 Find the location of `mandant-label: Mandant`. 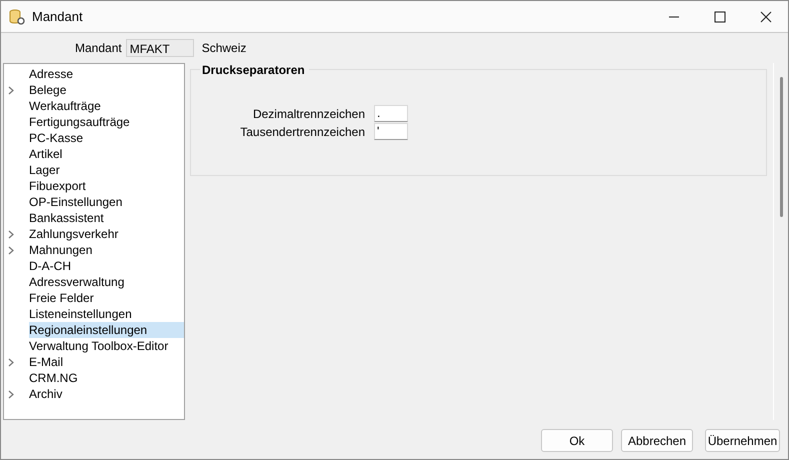

mandant-label: Mandant is located at coordinates (98, 48).